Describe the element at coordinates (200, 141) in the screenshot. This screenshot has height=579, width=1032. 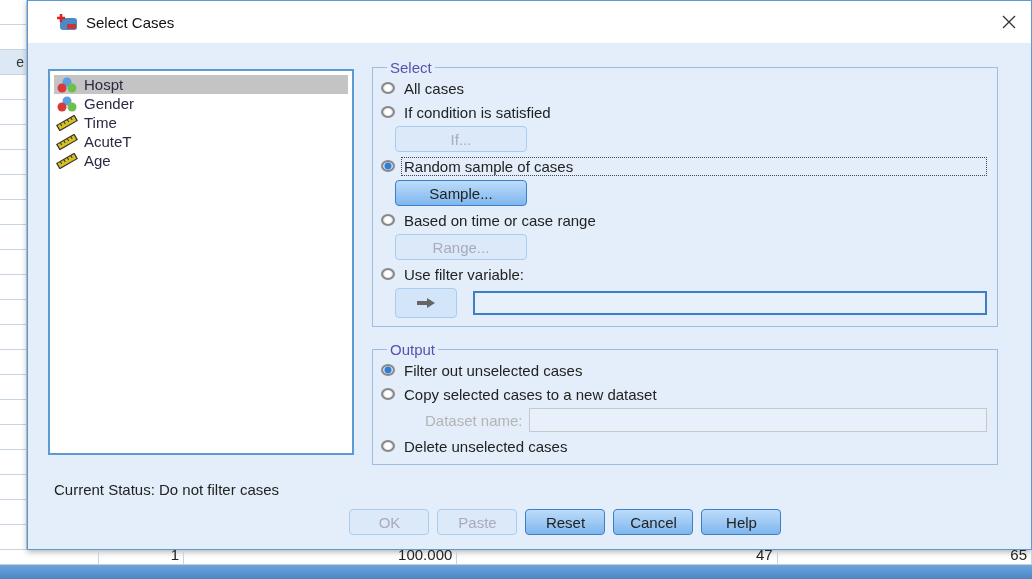
I see `variable-item: AcuteT` at that location.